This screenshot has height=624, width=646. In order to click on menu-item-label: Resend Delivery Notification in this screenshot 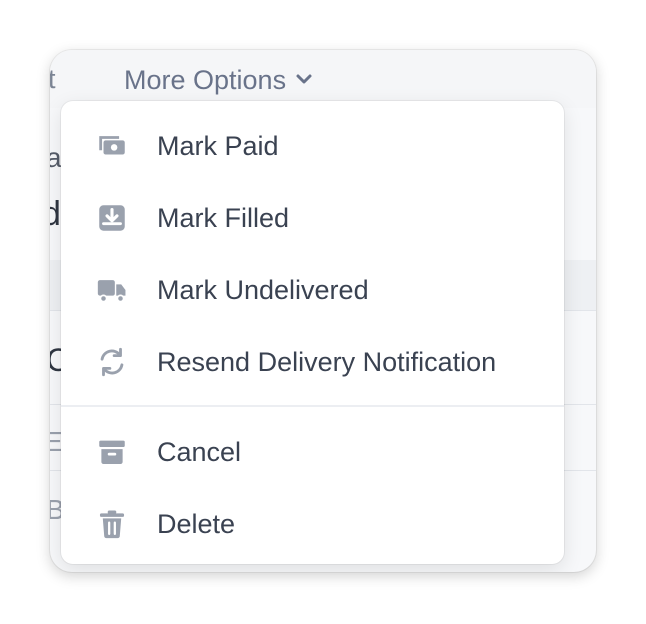, I will do `click(327, 361)`.